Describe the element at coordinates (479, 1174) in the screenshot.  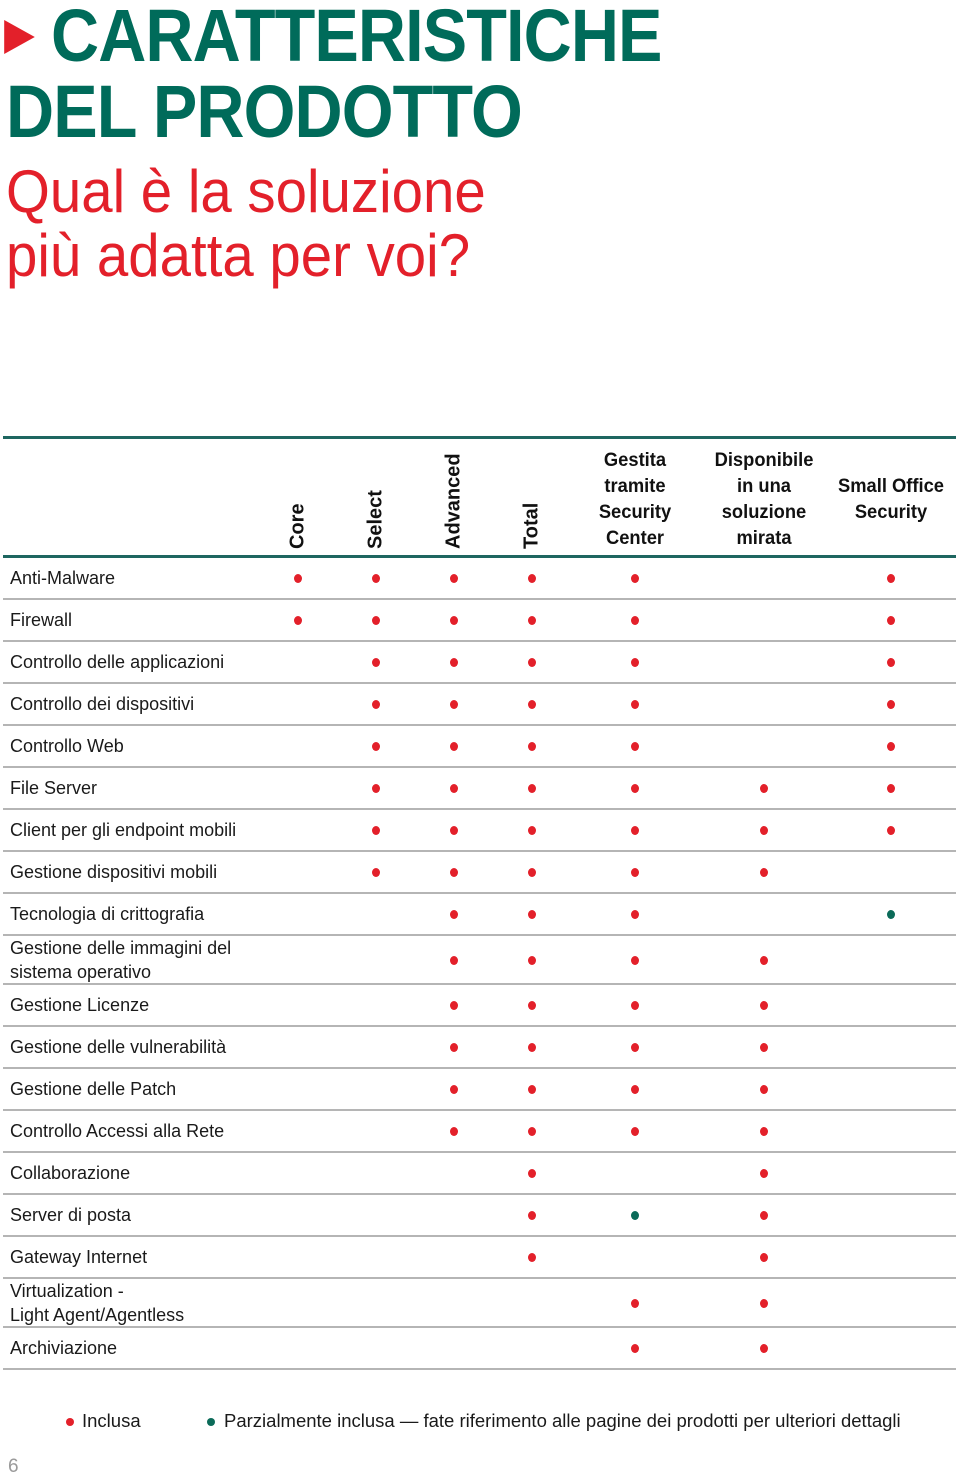
I see `table-row: Collaborazione` at that location.